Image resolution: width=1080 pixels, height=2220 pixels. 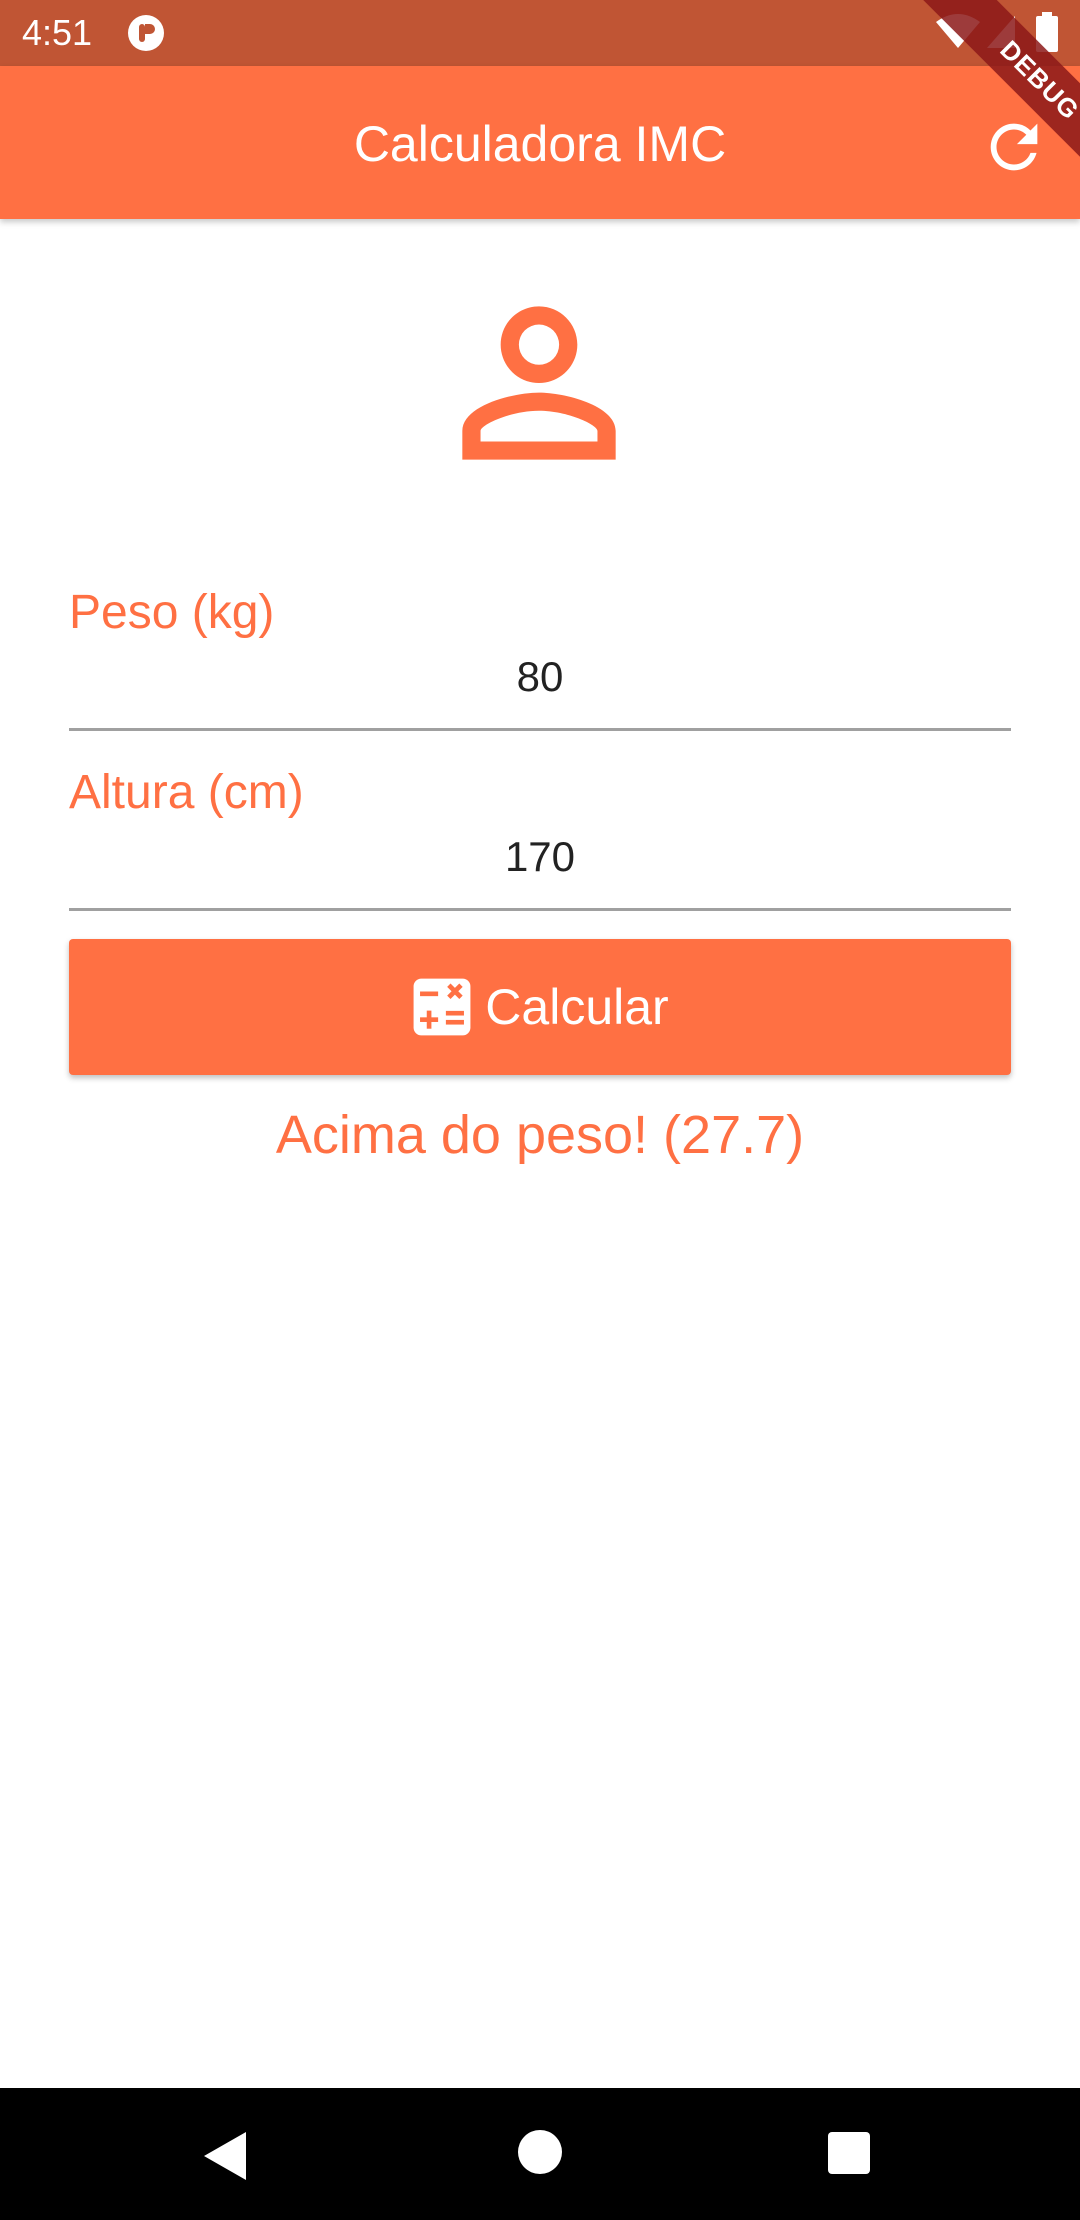 I want to click on weight-input, so click(x=540, y=677).